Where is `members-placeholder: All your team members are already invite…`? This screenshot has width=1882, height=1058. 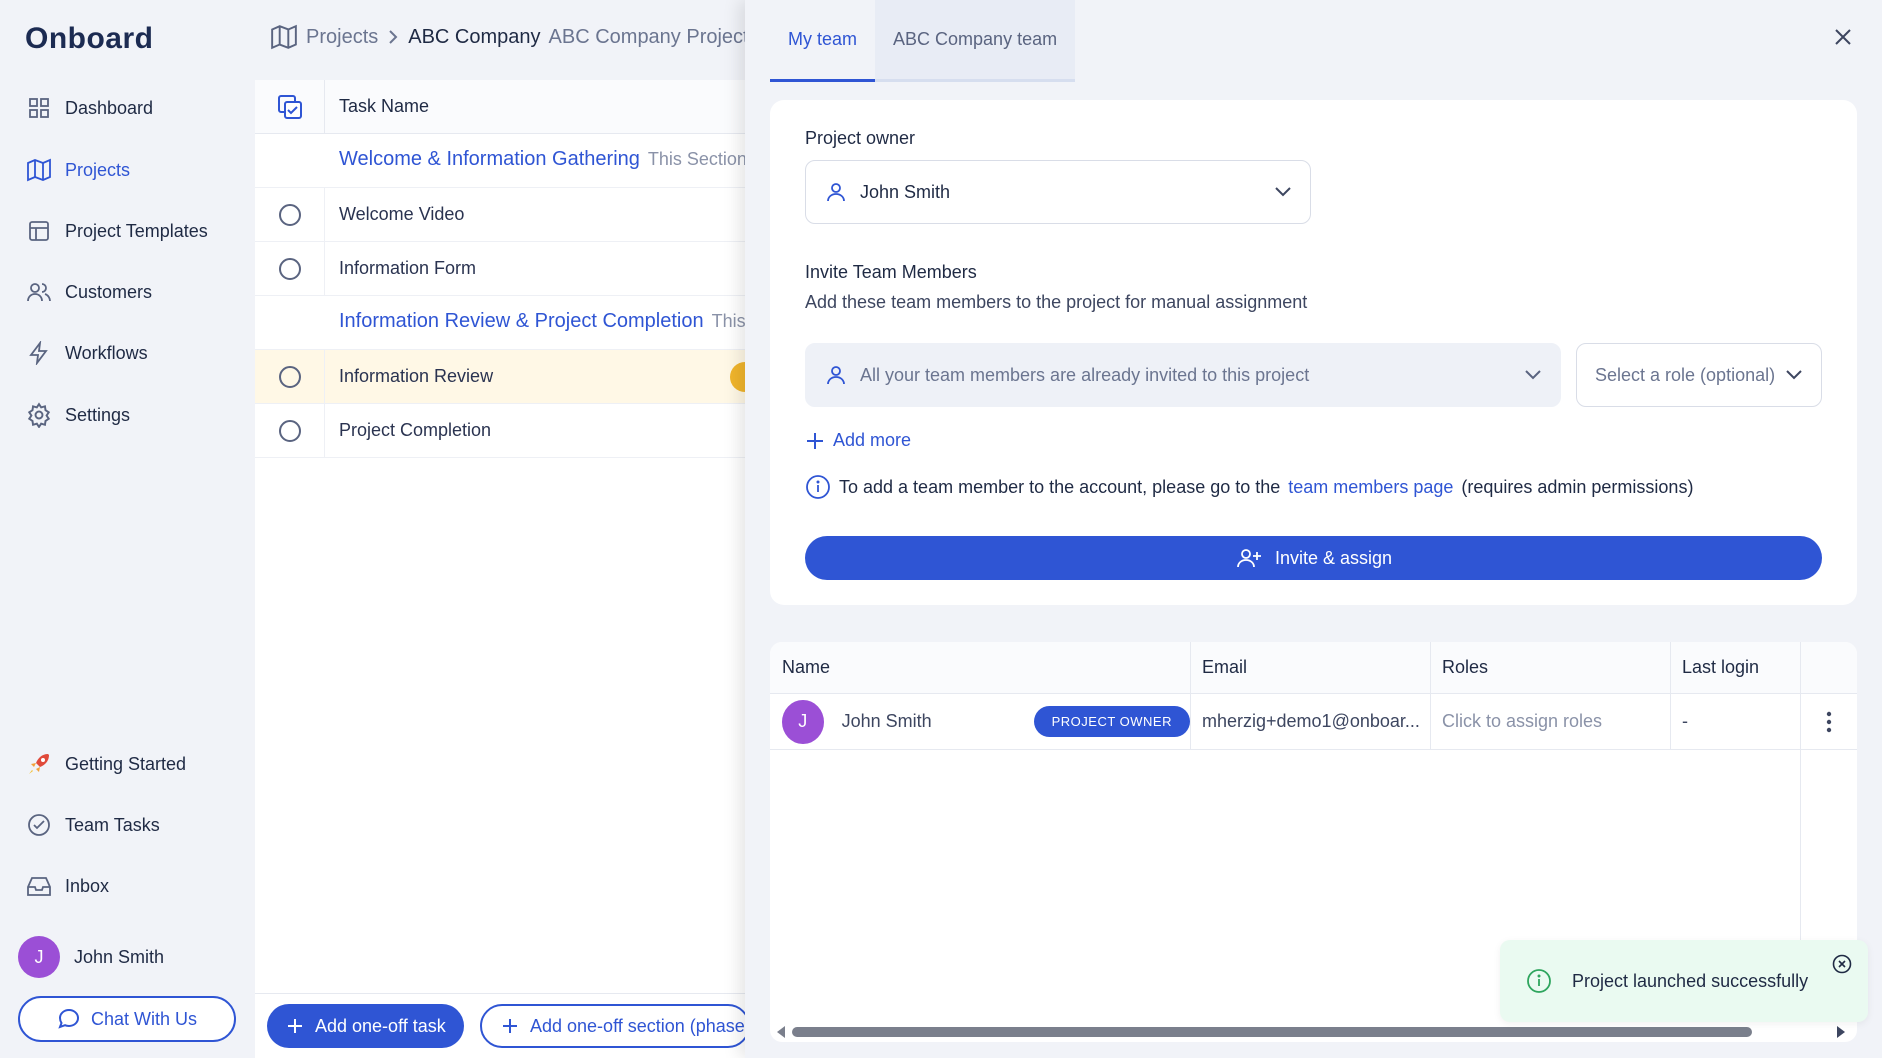
members-placeholder: All your team members are already invite… is located at coordinates (1085, 374).